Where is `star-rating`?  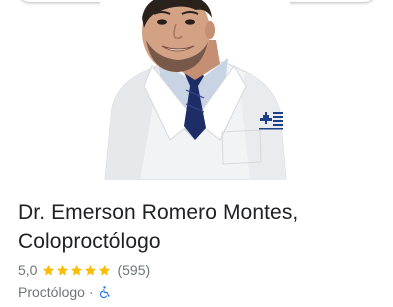 star-rating is located at coordinates (77, 270).